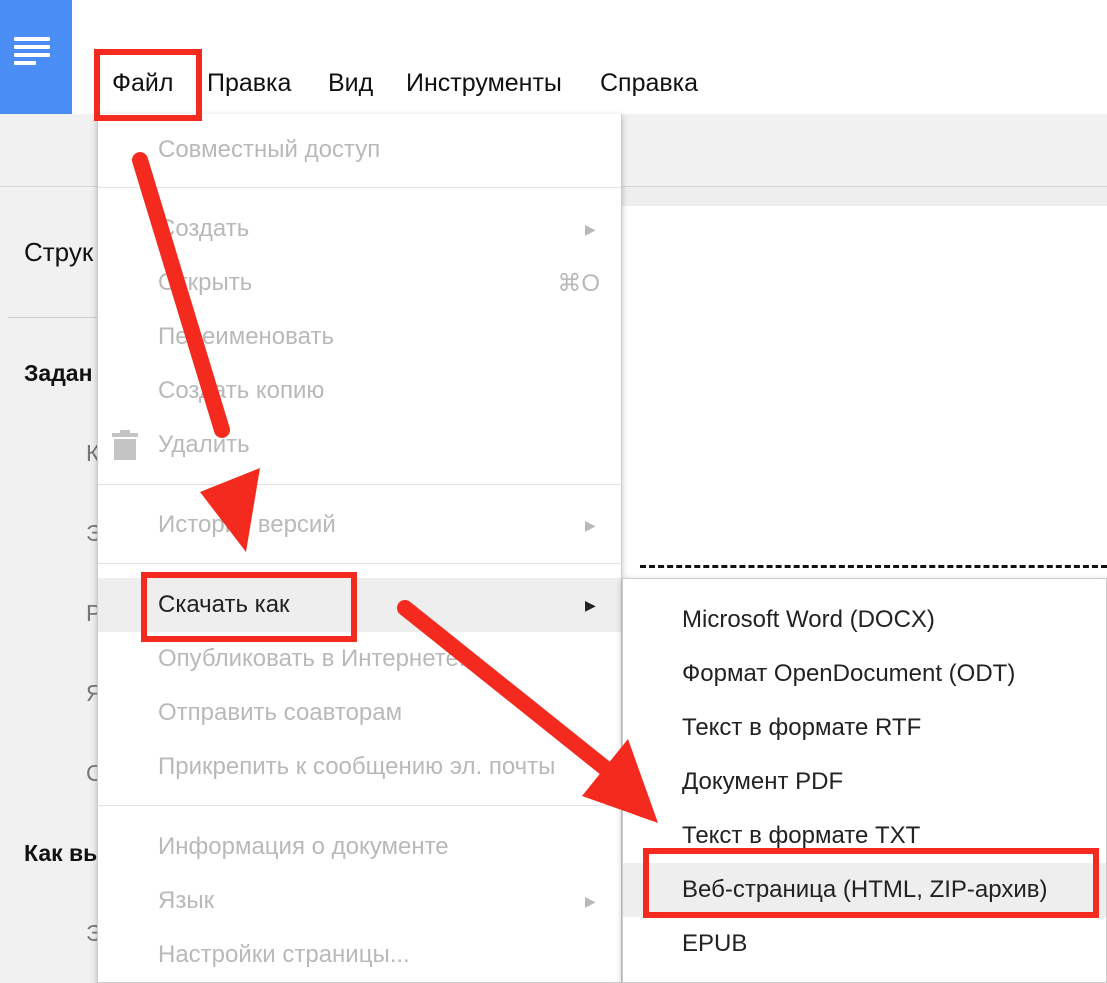 The height and width of the screenshot is (983, 1107). I want to click on menu-item-label: Информация о документе, so click(303, 846).